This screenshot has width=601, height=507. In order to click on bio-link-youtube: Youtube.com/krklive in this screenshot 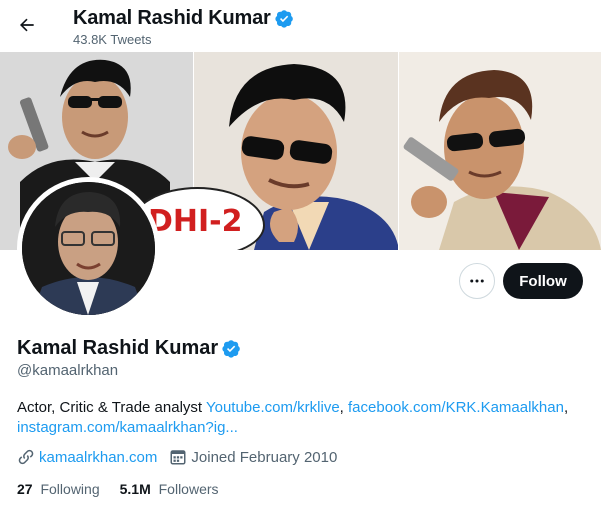, I will do `click(273, 407)`.